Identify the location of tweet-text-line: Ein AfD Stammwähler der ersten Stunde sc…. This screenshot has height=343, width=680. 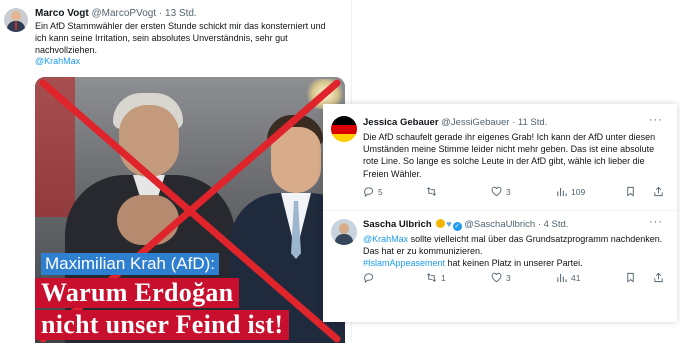
(180, 26).